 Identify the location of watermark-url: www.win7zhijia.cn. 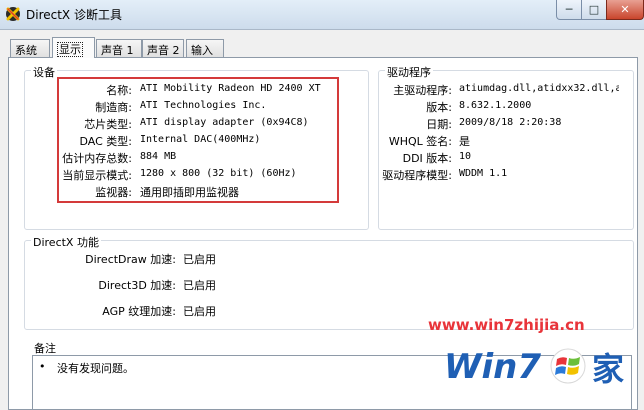
(506, 325).